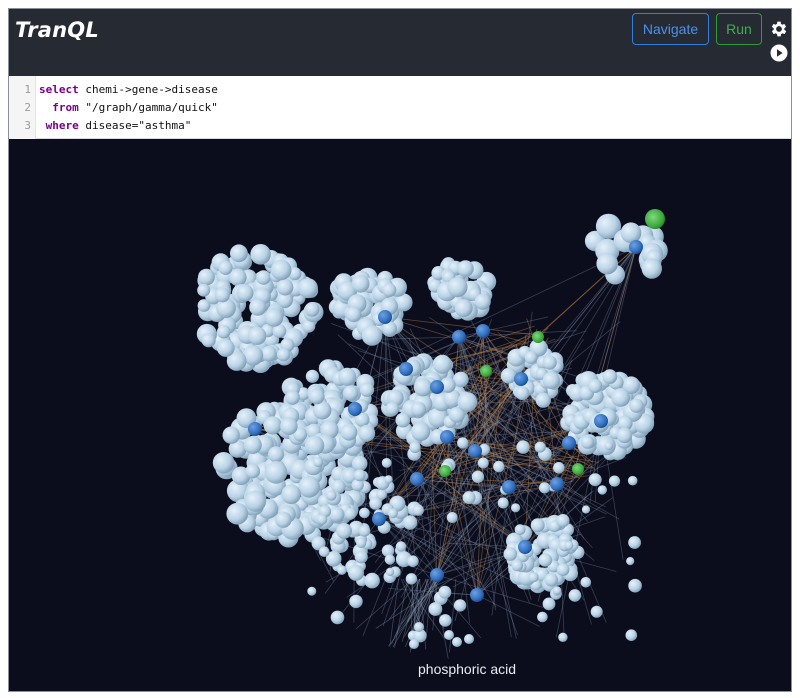  What do you see at coordinates (779, 53) in the screenshot?
I see `play-icon` at bounding box center [779, 53].